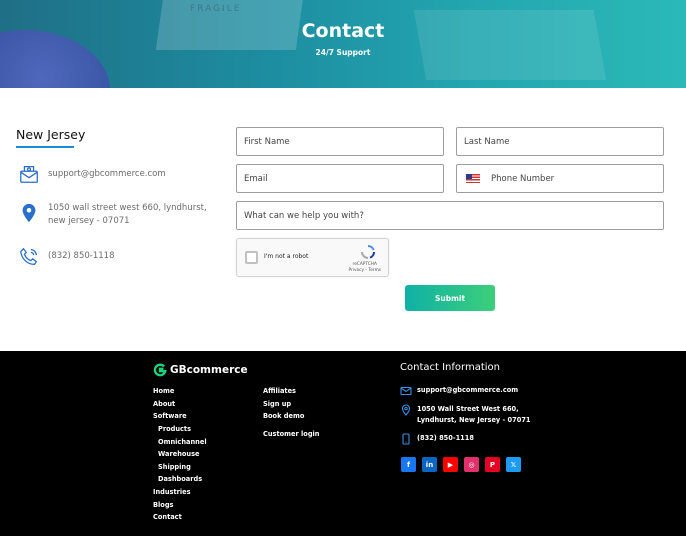 The image size is (686, 536). Describe the element at coordinates (51, 134) in the screenshot. I see `location-title: New Jersey` at that location.